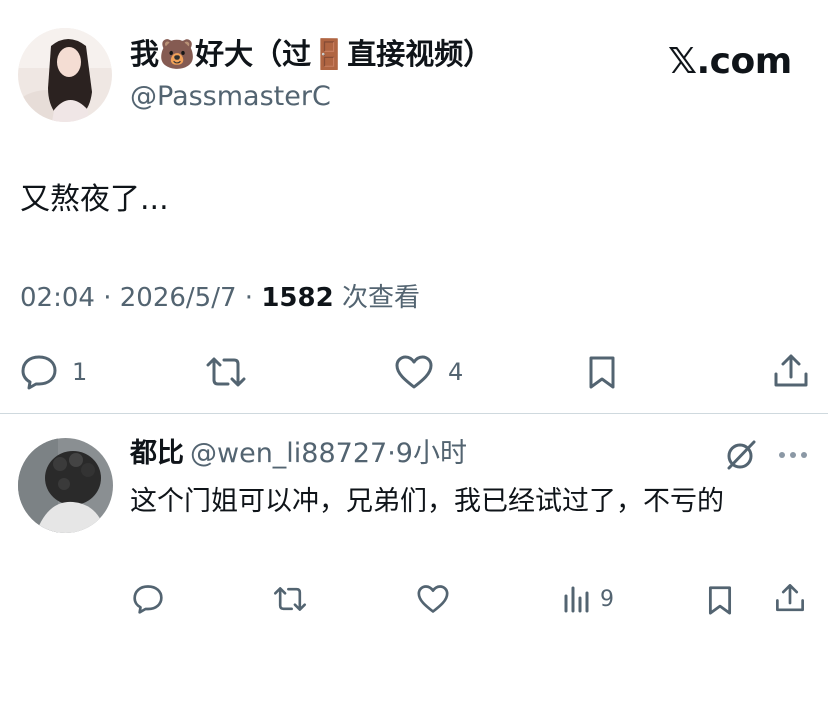 This screenshot has width=828, height=705. I want to click on author-name: 我🐻好大（过🚪直接视频）, so click(311, 54).